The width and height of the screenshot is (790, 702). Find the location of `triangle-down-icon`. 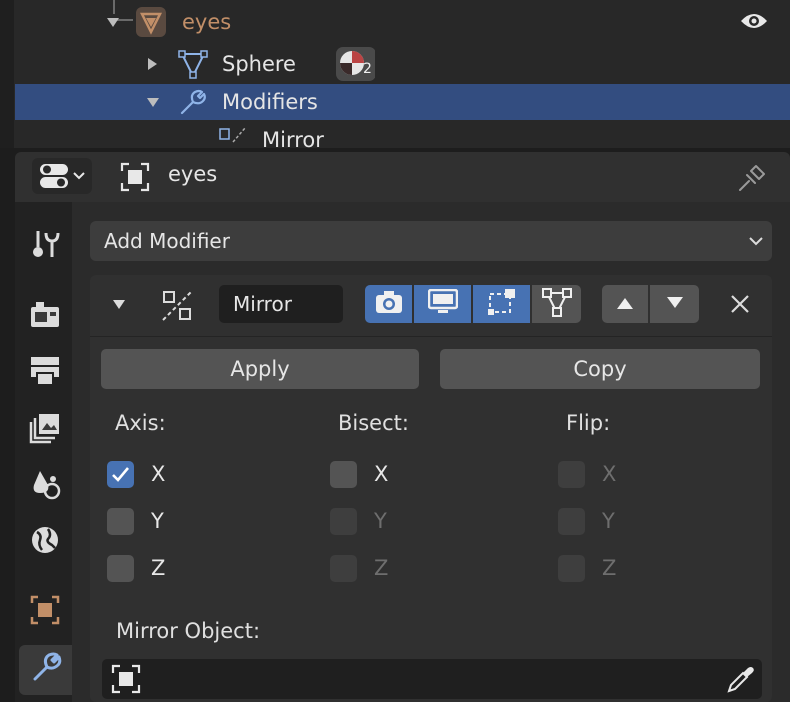

triangle-down-icon is located at coordinates (675, 304).